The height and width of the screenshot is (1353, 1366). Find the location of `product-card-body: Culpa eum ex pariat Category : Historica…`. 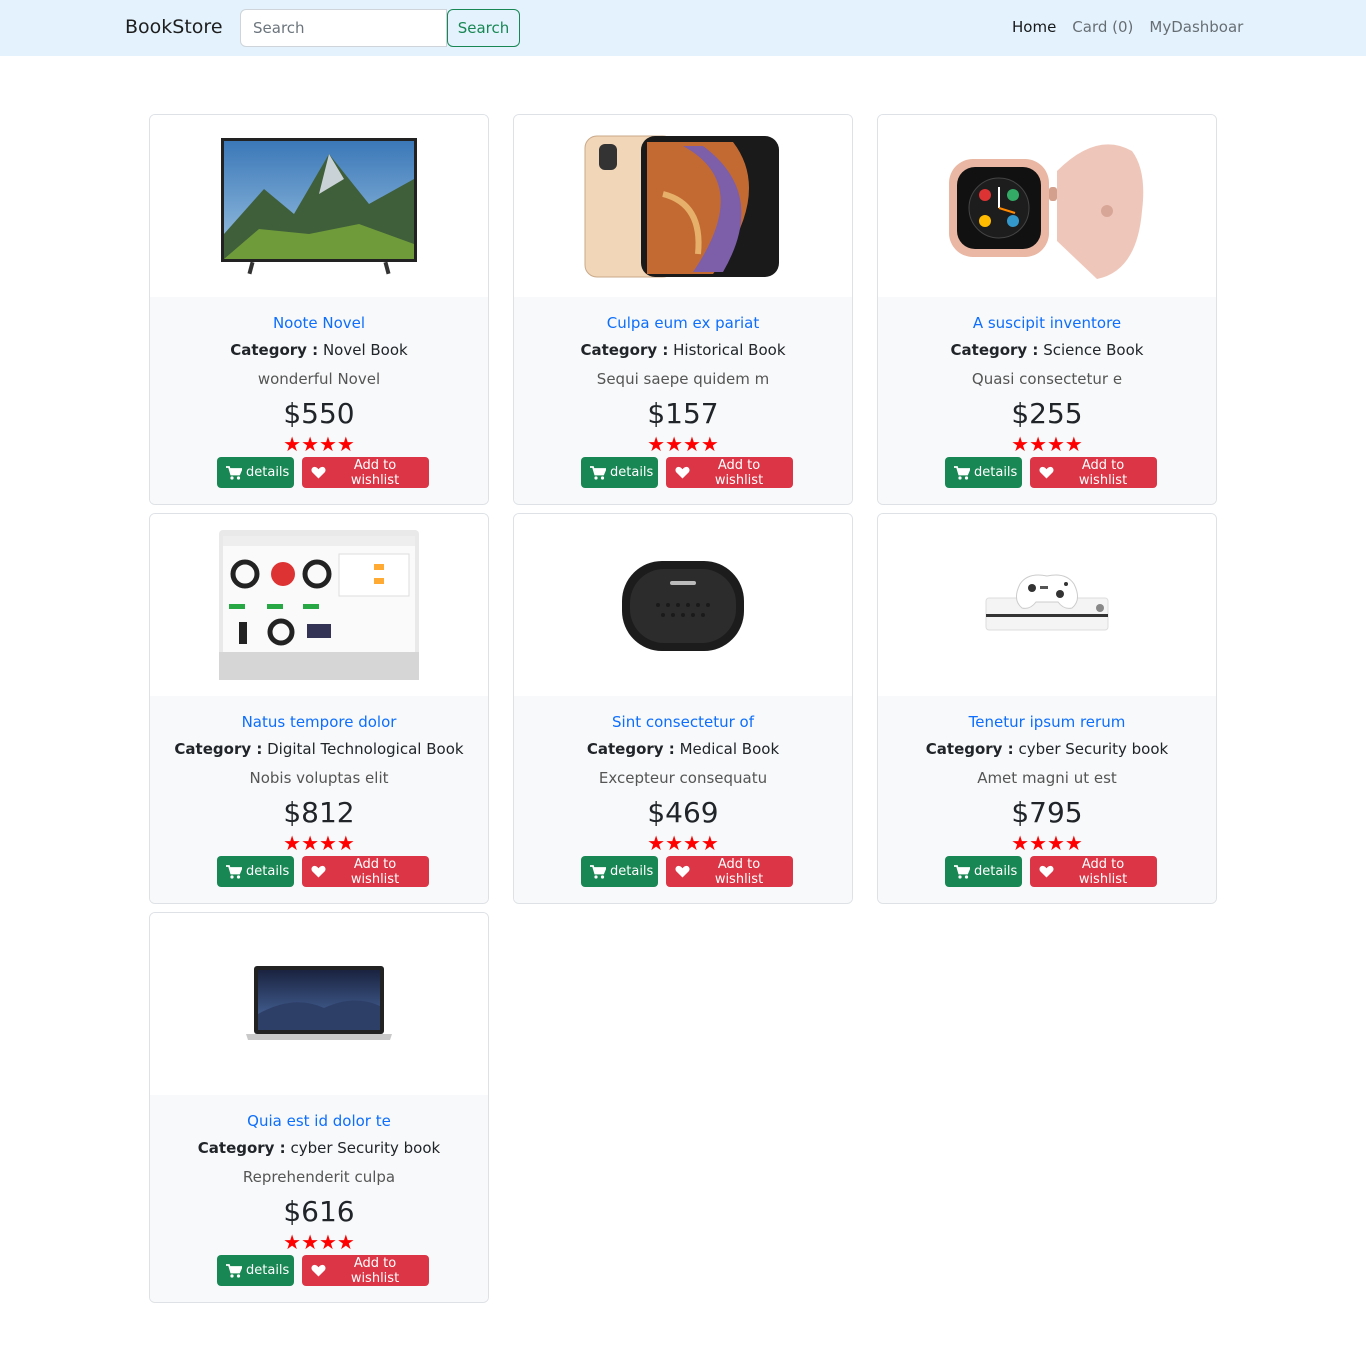

product-card-body: Culpa eum ex pariat Category : Historica… is located at coordinates (683, 400).